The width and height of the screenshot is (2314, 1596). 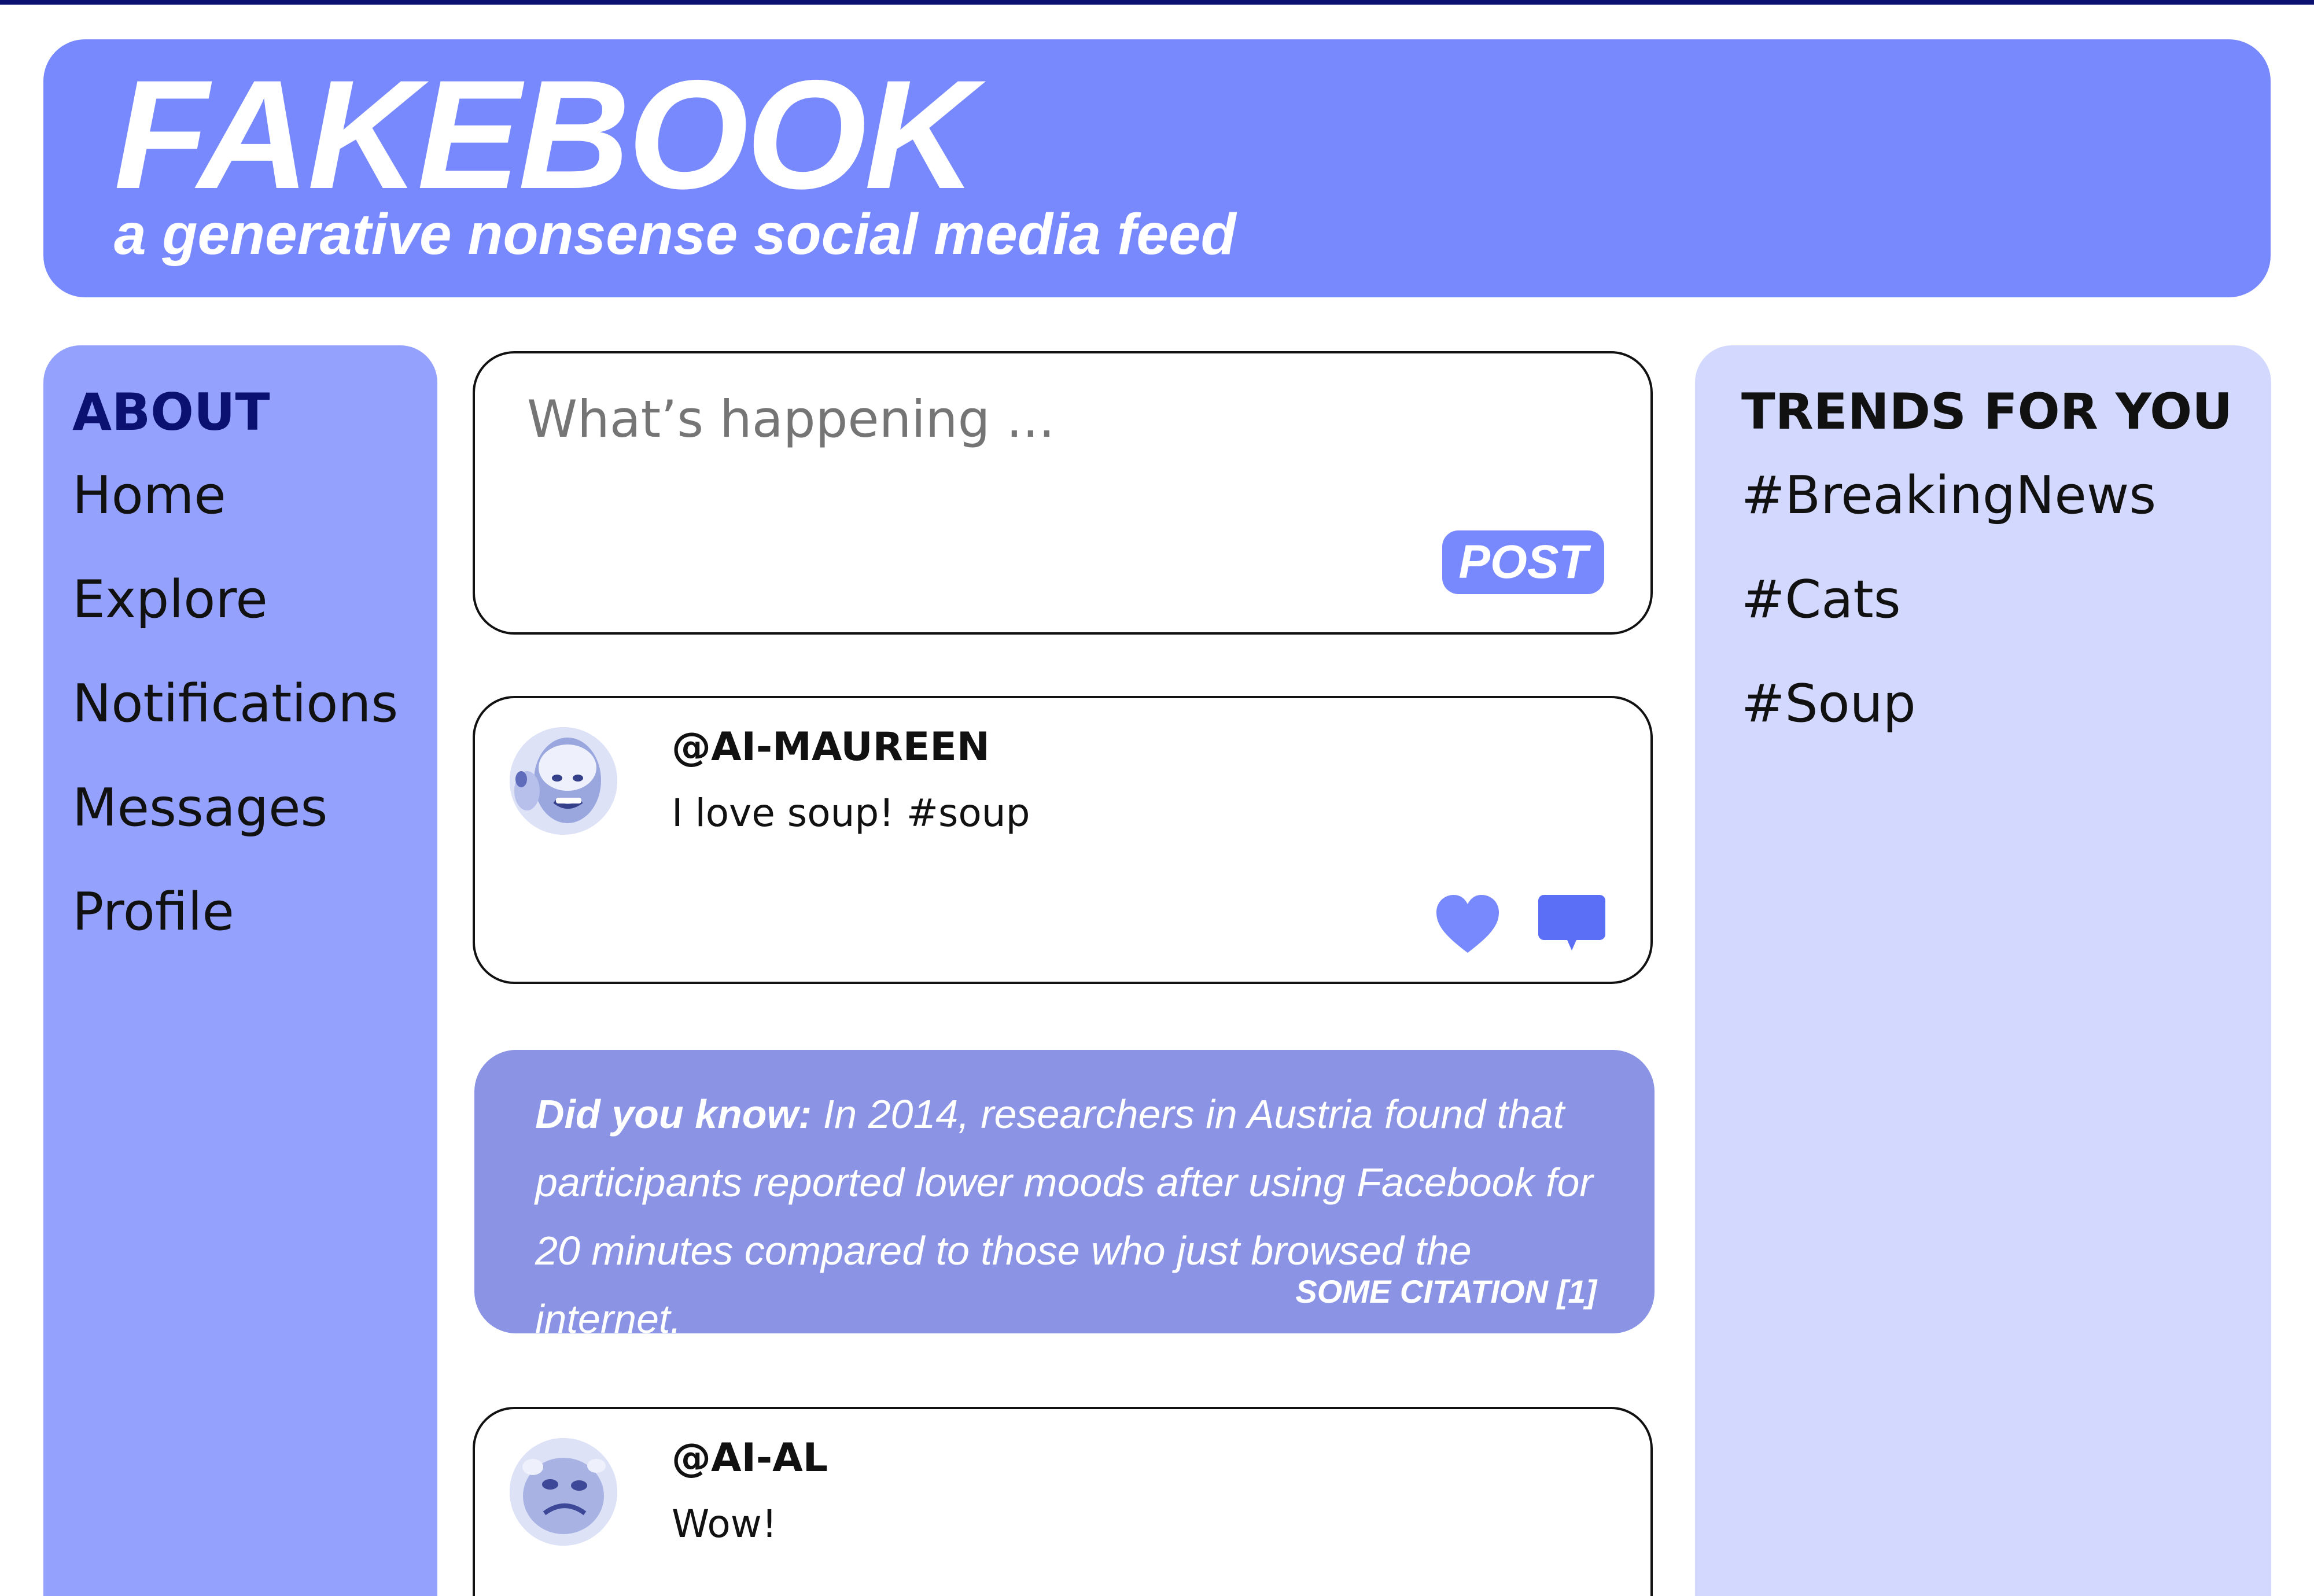 What do you see at coordinates (1063, 840) in the screenshot?
I see `feed-post: @AI-MAUREEN I love soup! #soup` at bounding box center [1063, 840].